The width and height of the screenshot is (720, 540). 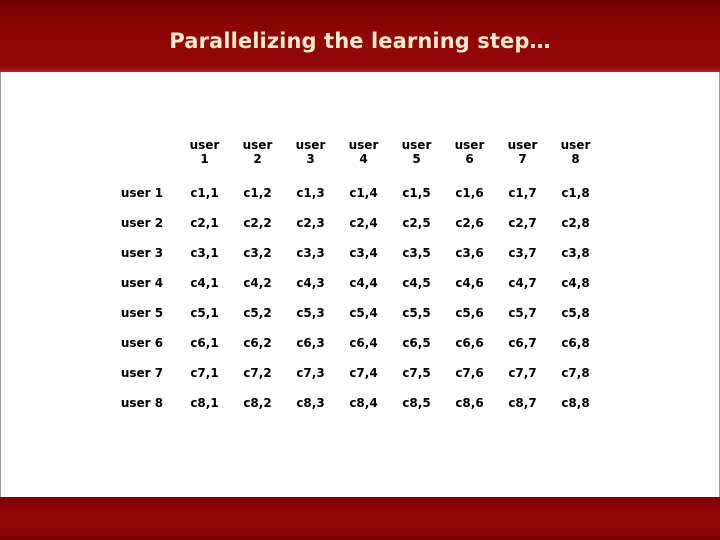 I want to click on cell-4-6: c4,6, so click(x=469, y=283).